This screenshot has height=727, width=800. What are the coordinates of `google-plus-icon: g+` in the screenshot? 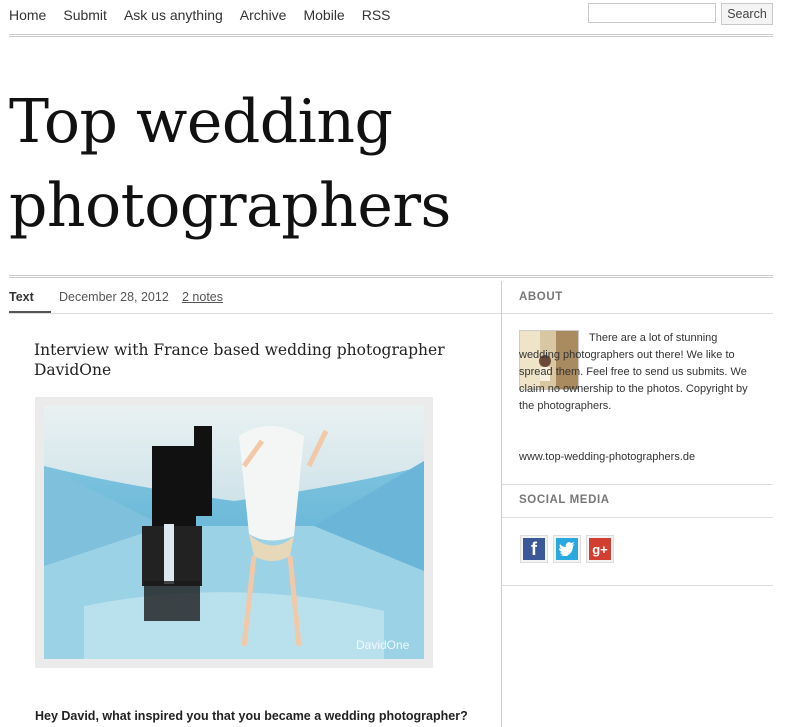 It's located at (600, 549).